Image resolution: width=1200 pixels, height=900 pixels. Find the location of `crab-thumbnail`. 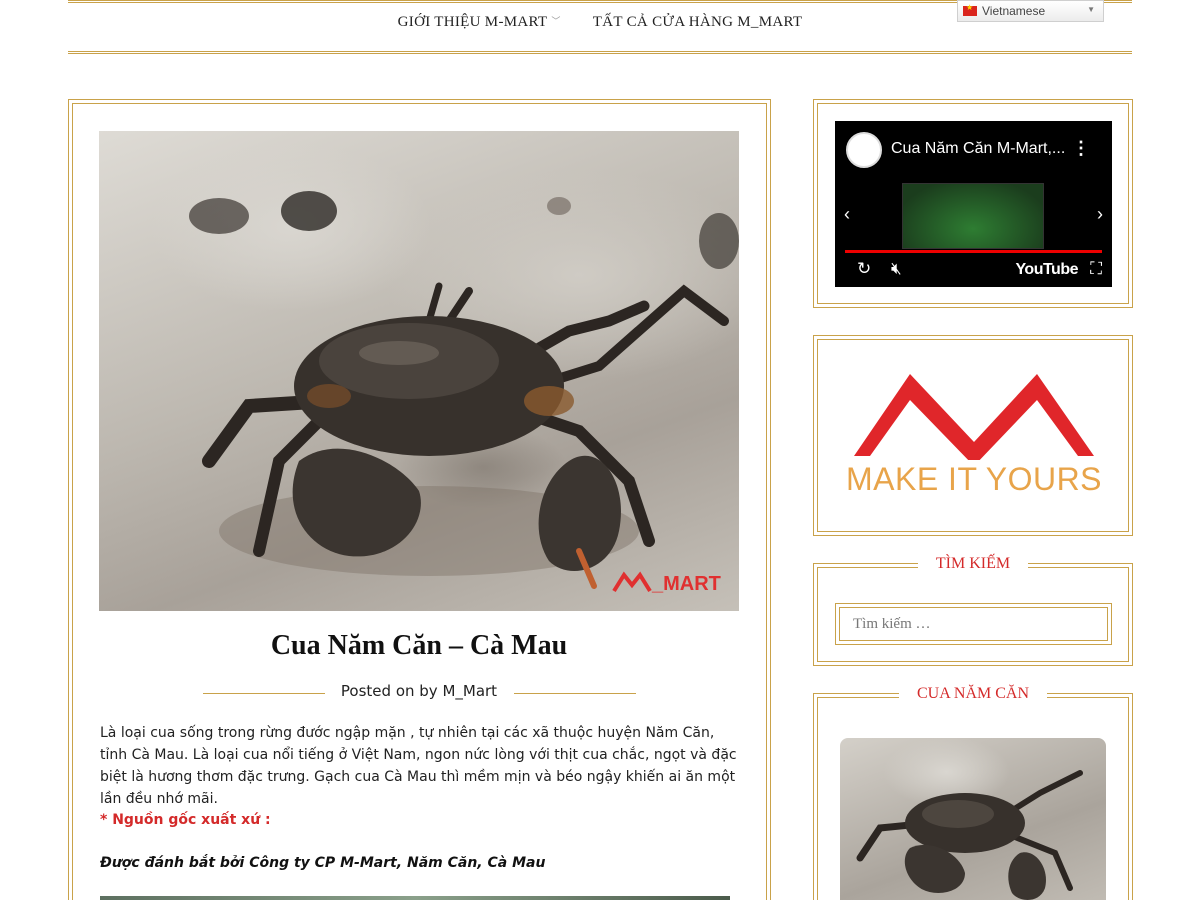

crab-thumbnail is located at coordinates (969, 835).